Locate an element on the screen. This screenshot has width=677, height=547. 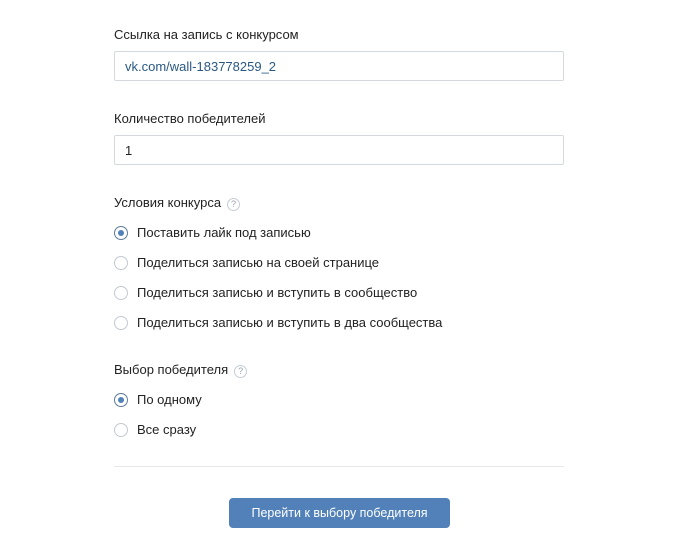
condition-option-label: Поставить лайк под записью is located at coordinates (224, 232).